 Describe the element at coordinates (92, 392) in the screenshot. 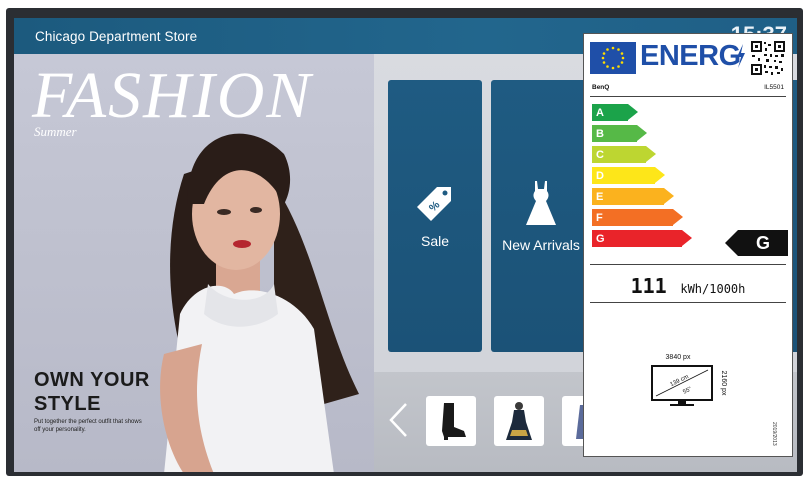

I see `hero-headline: OWN YOUR STYLE` at that location.